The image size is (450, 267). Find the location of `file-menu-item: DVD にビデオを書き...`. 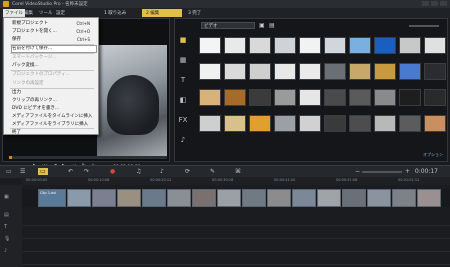

file-menu-item: DVD にビデオを書き... is located at coordinates (54, 109).